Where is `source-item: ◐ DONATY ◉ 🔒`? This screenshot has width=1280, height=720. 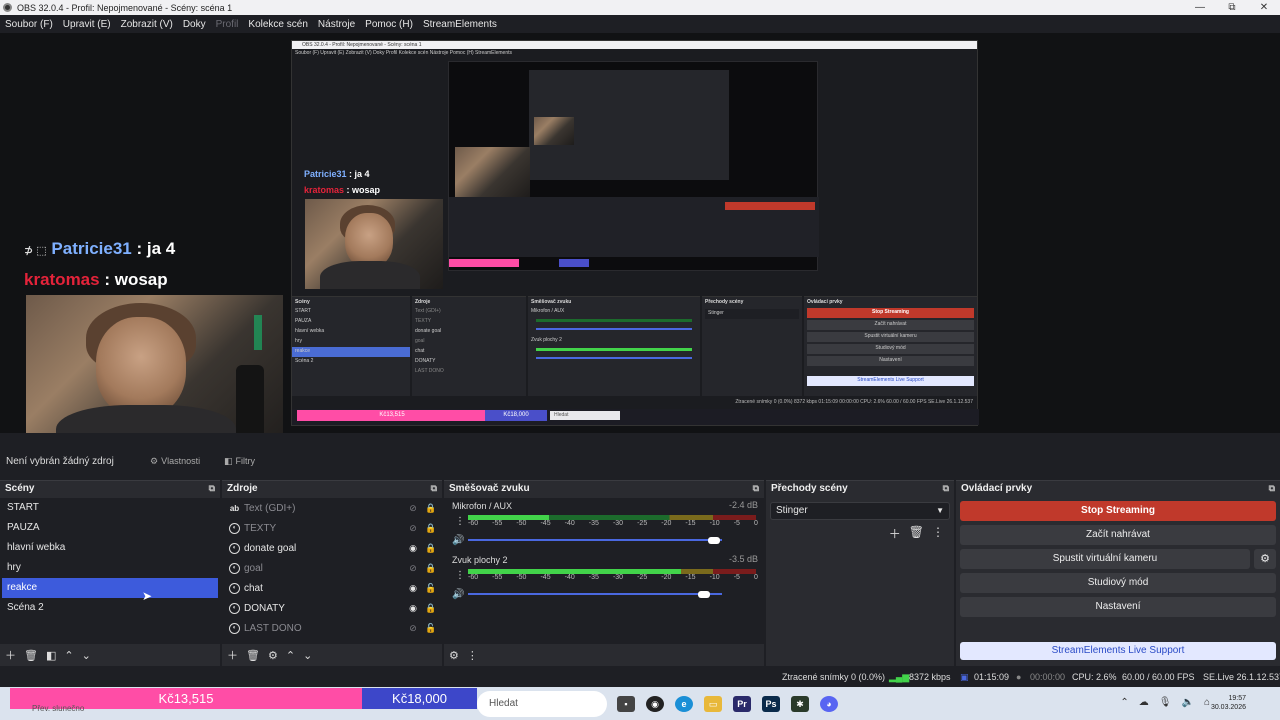 source-item: ◐ DONATY ◉ 🔒 is located at coordinates (332, 608).